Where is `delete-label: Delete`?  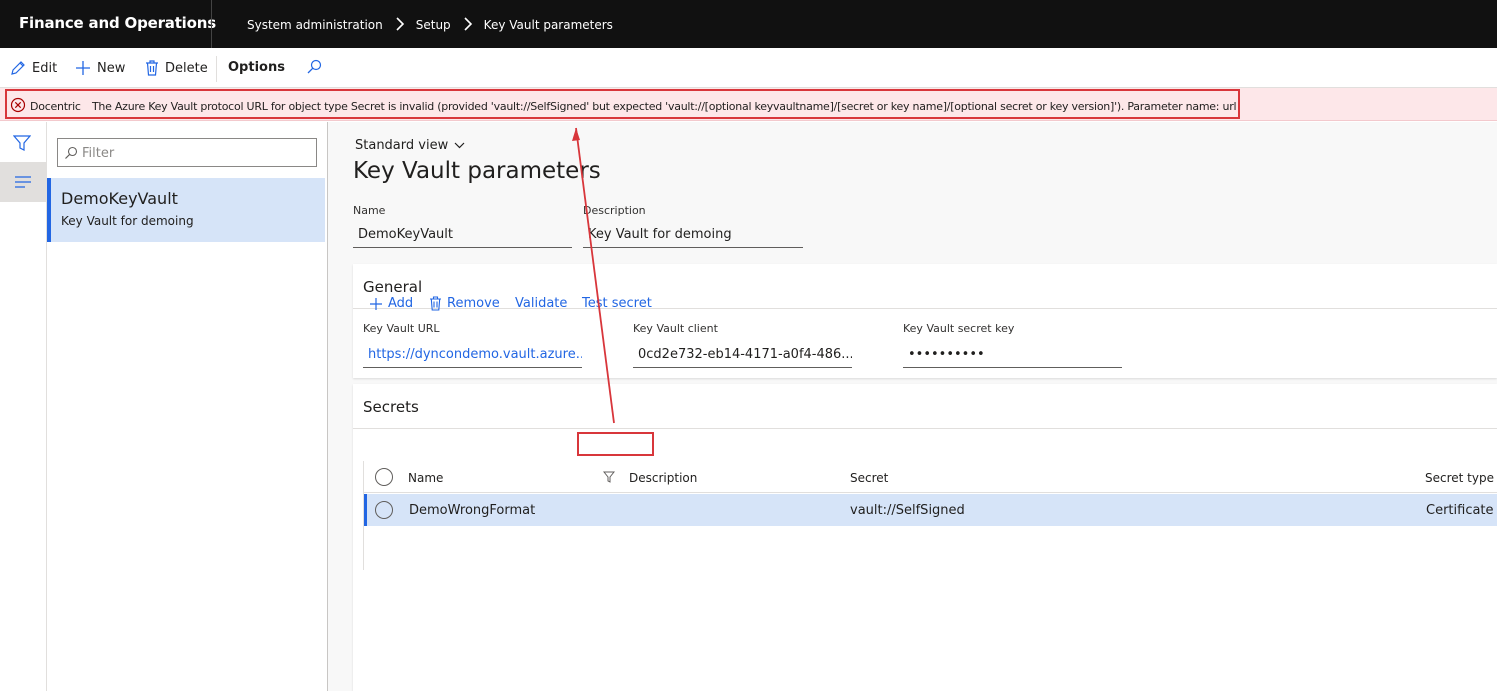 delete-label: Delete is located at coordinates (186, 68).